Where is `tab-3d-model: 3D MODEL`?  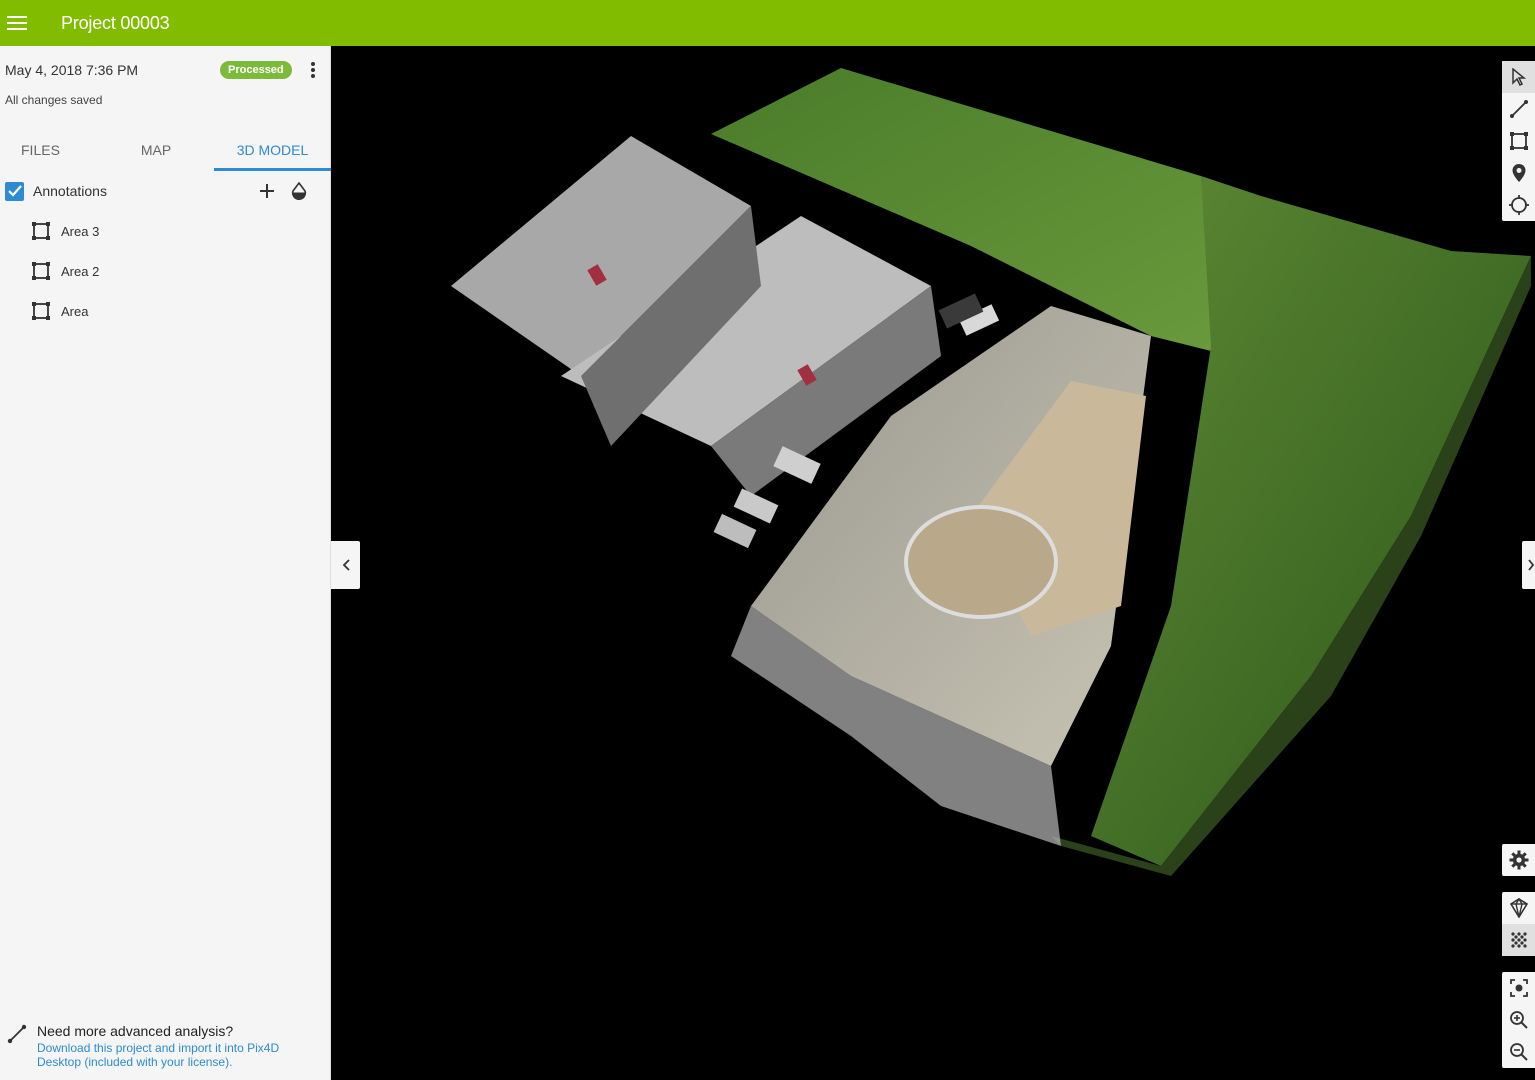
tab-3d-model: 3D MODEL is located at coordinates (272, 149).